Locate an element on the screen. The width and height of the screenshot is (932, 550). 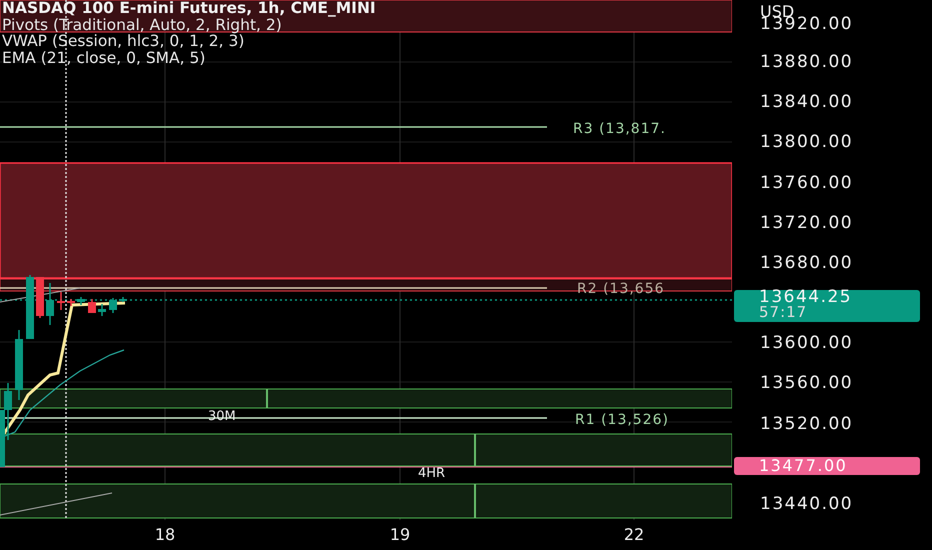
time-label: 19 is located at coordinates (400, 534).